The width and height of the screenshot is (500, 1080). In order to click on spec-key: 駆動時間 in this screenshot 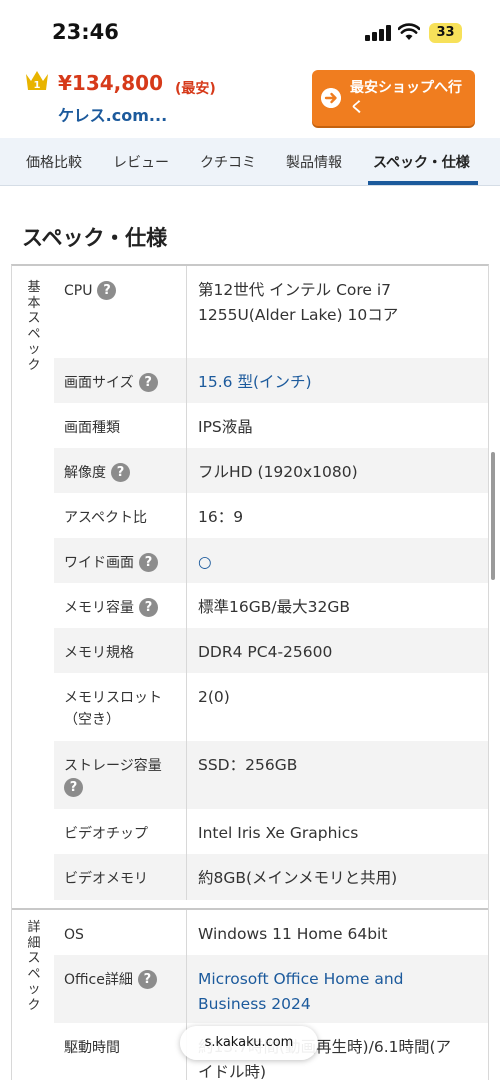, I will do `click(92, 1048)`.